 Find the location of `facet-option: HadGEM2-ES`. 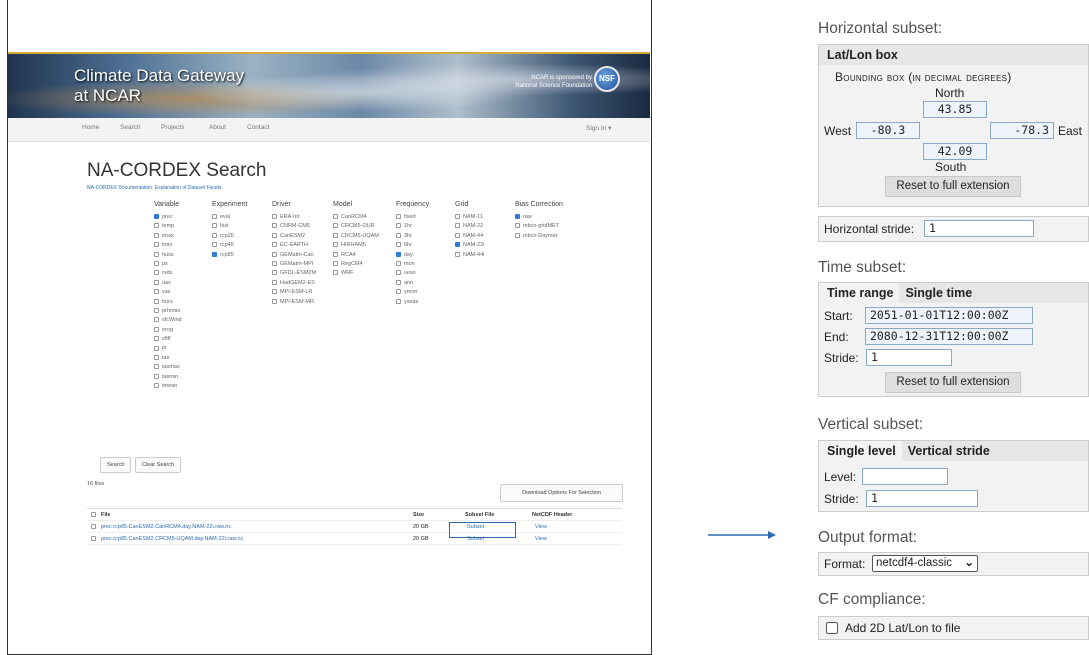

facet-option: HadGEM2-ES is located at coordinates (294, 283).